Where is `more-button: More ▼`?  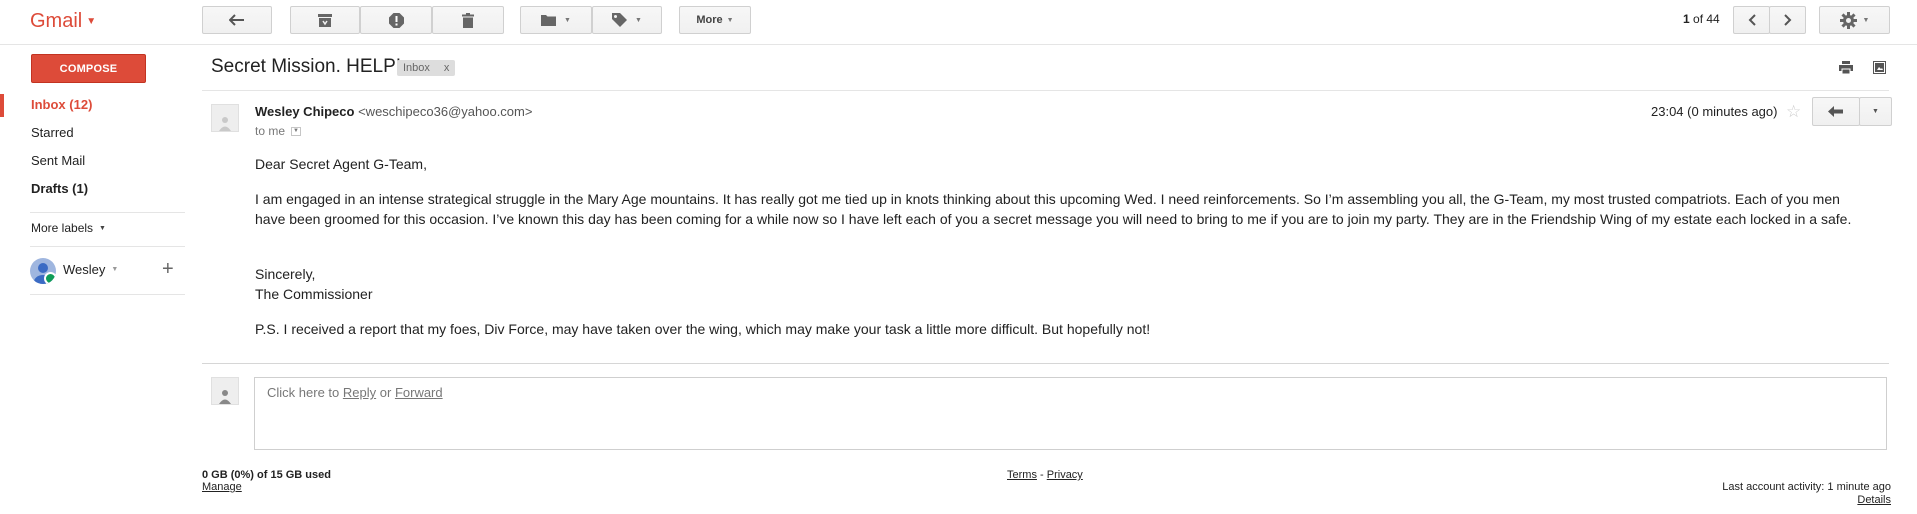 more-button: More ▼ is located at coordinates (715, 20).